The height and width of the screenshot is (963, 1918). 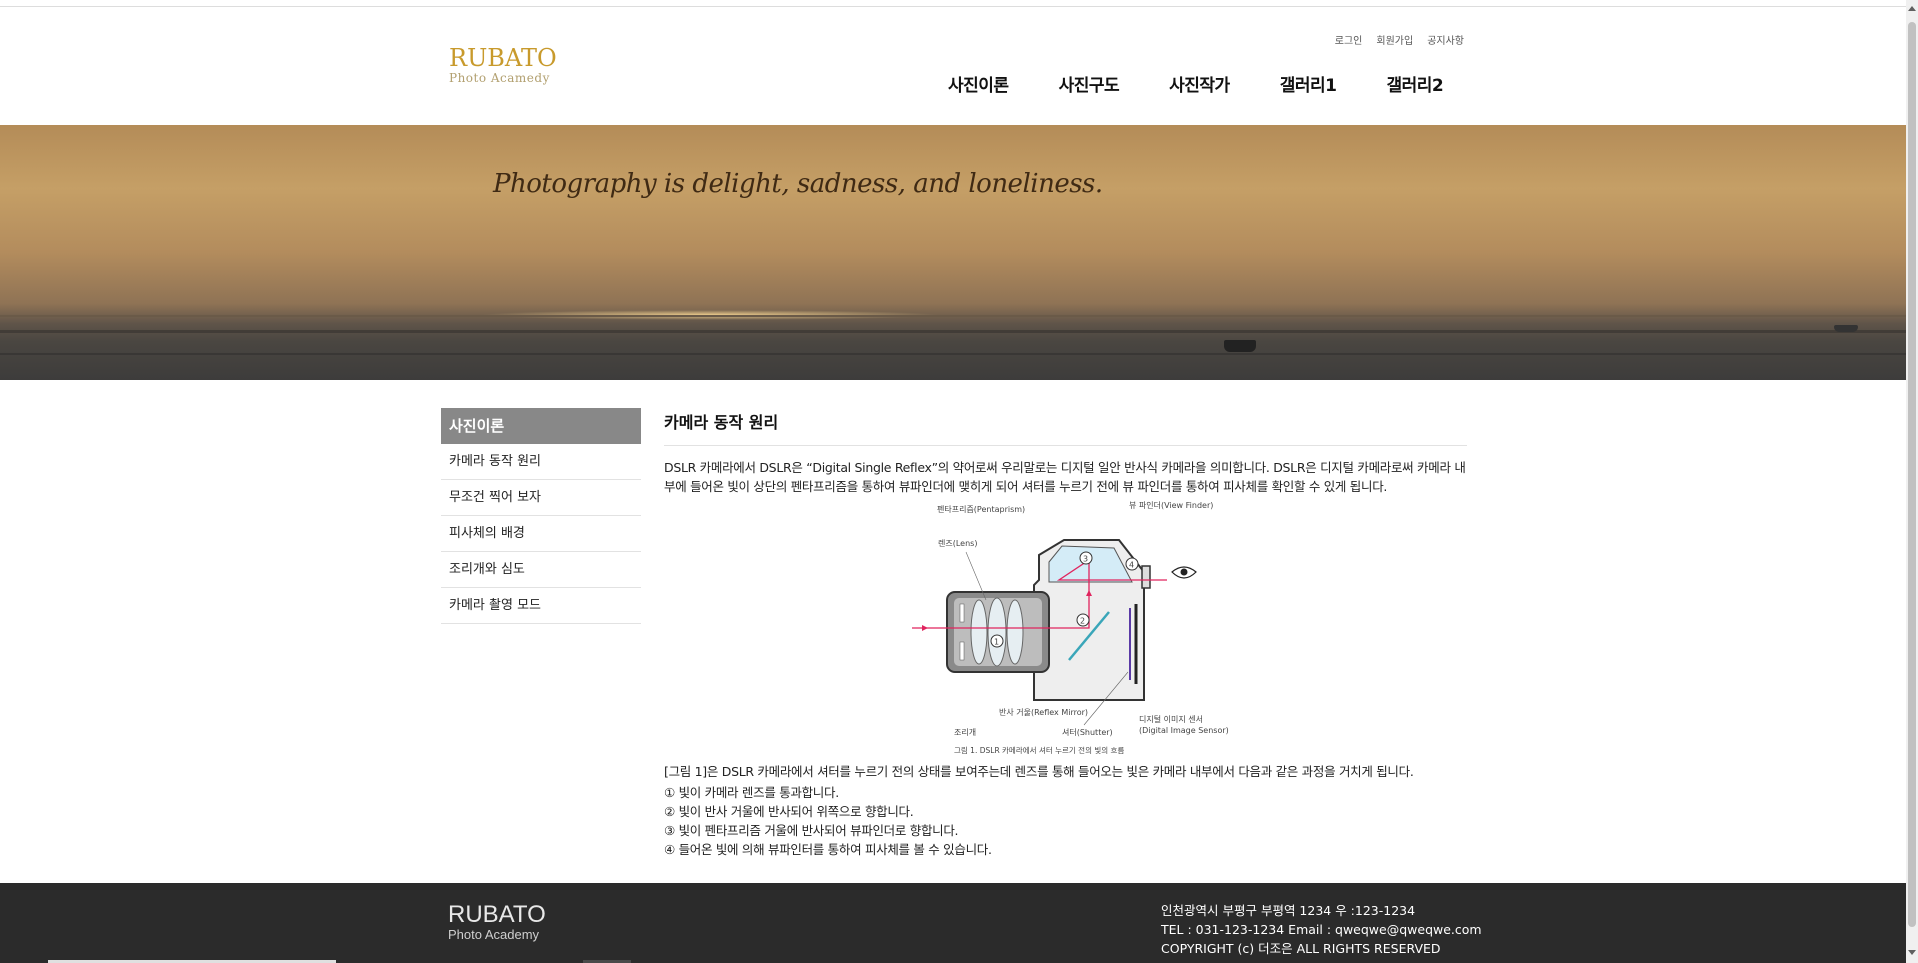 What do you see at coordinates (541, 534) in the screenshot?
I see `sidebar-item-background: 피사체의 배경` at bounding box center [541, 534].